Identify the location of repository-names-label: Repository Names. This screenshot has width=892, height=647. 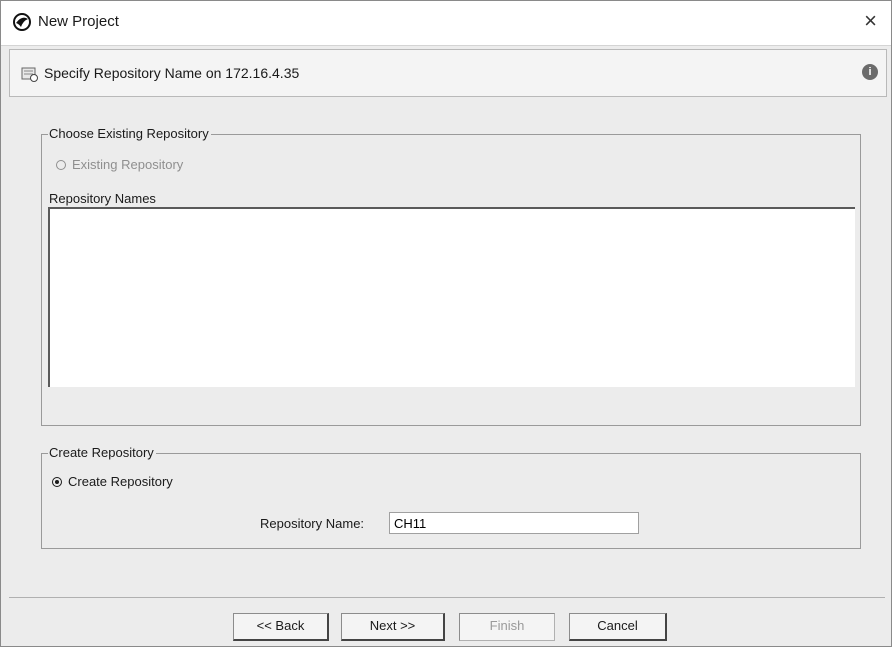
(102, 198).